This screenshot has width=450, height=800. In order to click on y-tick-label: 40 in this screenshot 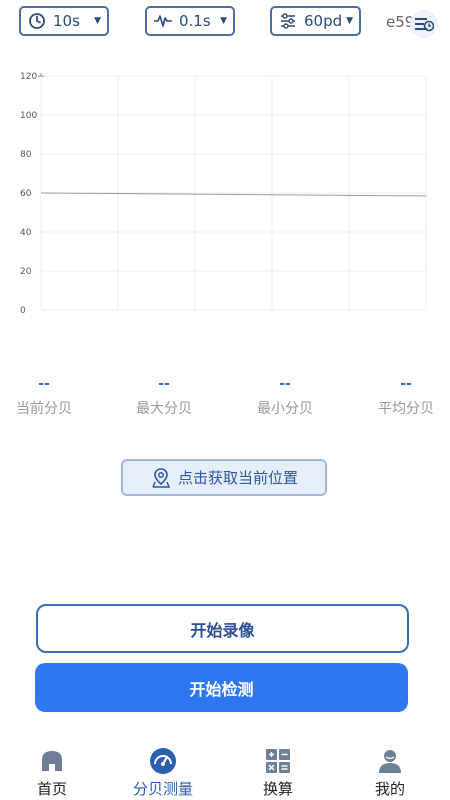, I will do `click(26, 233)`.